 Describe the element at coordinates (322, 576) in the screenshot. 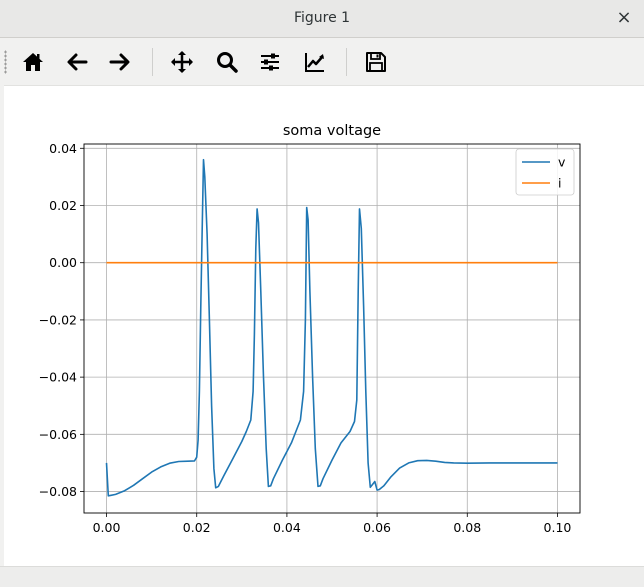

I see `status-bar` at that location.